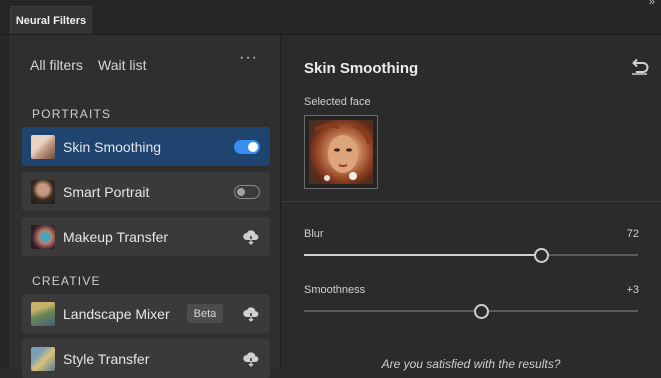  Describe the element at coordinates (247, 147) in the screenshot. I see `skin-smoothing-toggle` at that location.